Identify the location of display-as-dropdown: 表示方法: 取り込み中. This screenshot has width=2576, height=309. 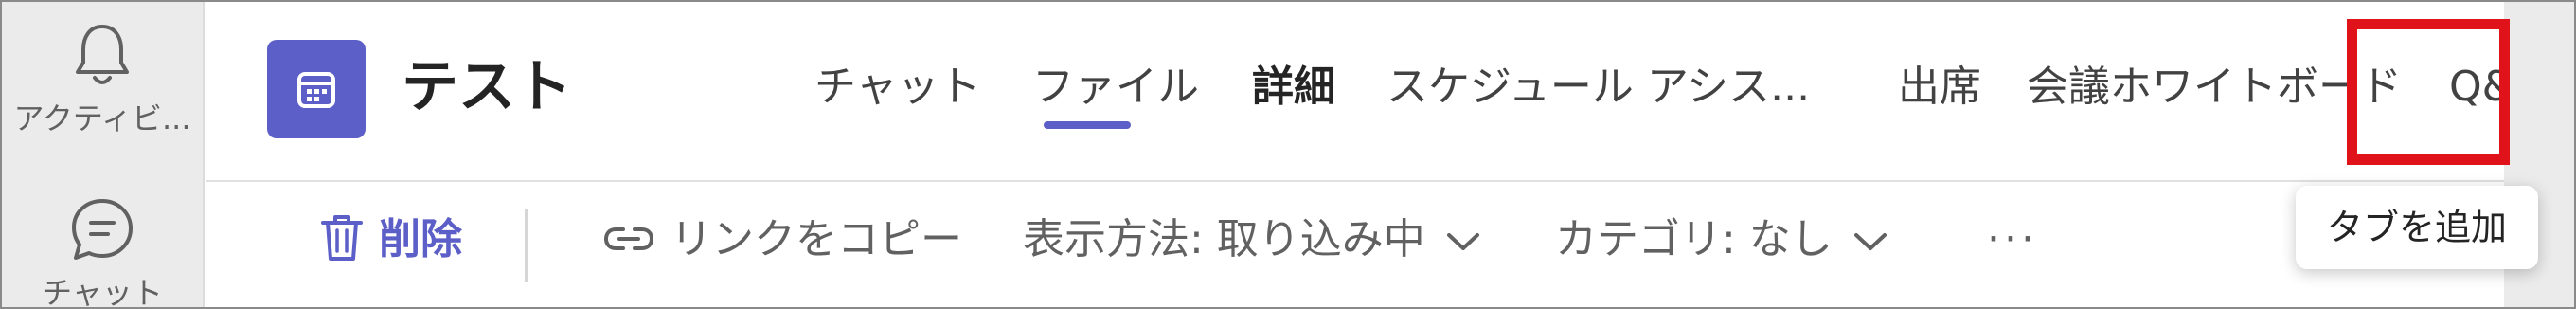
(1251, 240).